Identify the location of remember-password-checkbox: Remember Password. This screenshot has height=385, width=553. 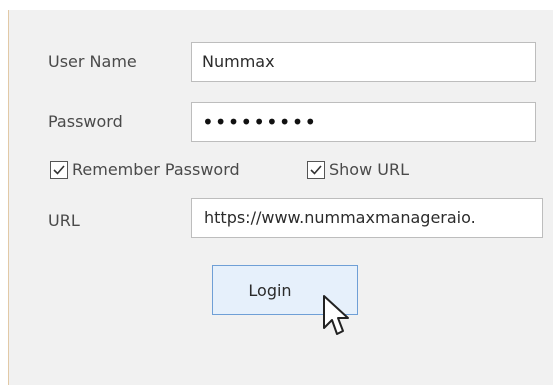
(145, 169).